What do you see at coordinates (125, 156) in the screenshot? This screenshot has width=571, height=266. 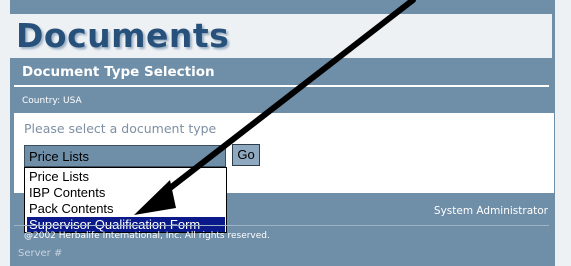 I see `document-type-select: Price Lists` at bounding box center [125, 156].